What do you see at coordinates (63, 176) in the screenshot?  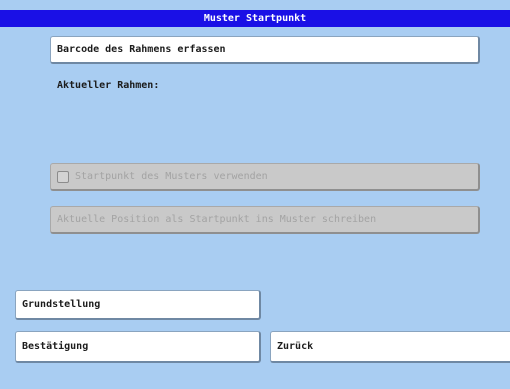 I see `checkbox-icon` at bounding box center [63, 176].